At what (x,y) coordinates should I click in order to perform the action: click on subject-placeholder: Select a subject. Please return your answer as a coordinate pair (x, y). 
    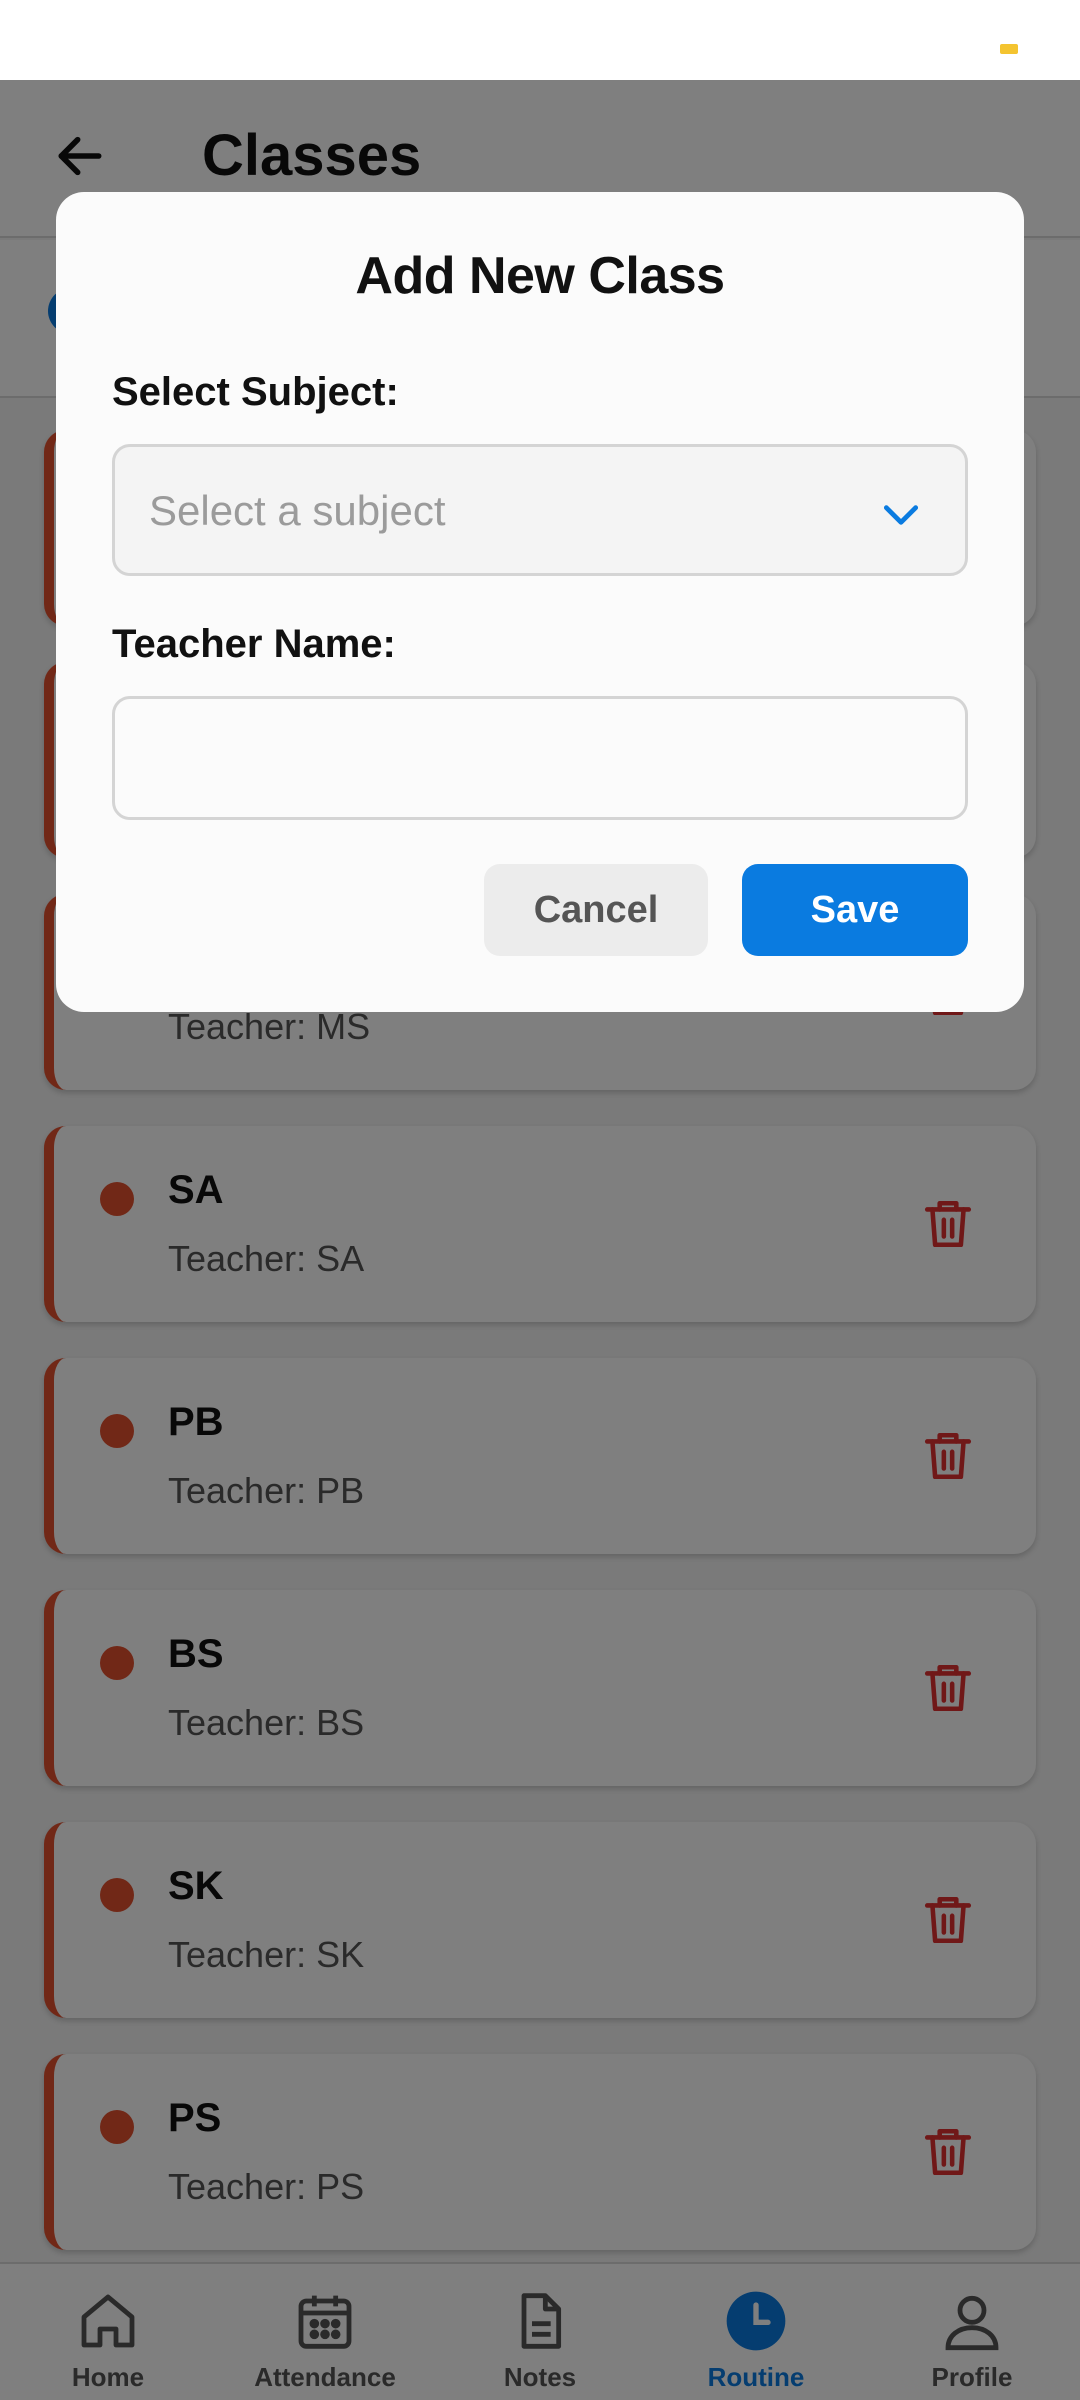
    Looking at the image, I should click on (297, 510).